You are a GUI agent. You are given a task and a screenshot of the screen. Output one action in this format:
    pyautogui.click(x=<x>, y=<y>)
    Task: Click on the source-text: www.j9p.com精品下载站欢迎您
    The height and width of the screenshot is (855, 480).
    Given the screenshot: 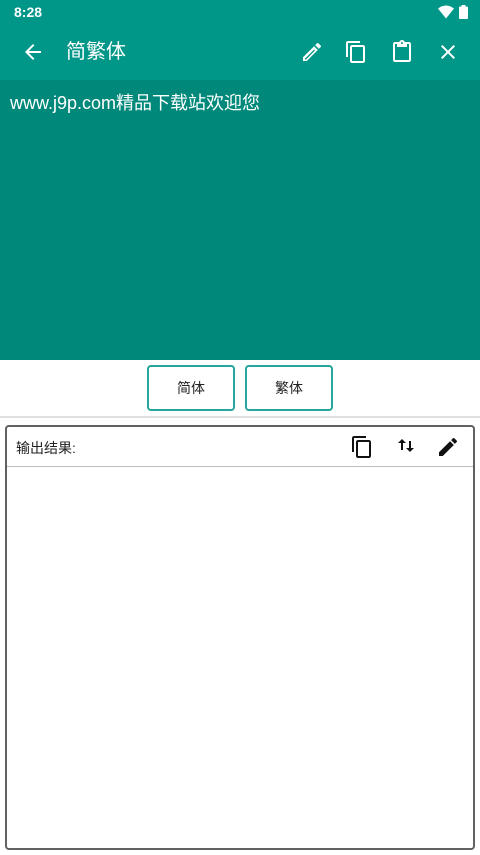 What is the action you would take?
    pyautogui.click(x=240, y=103)
    